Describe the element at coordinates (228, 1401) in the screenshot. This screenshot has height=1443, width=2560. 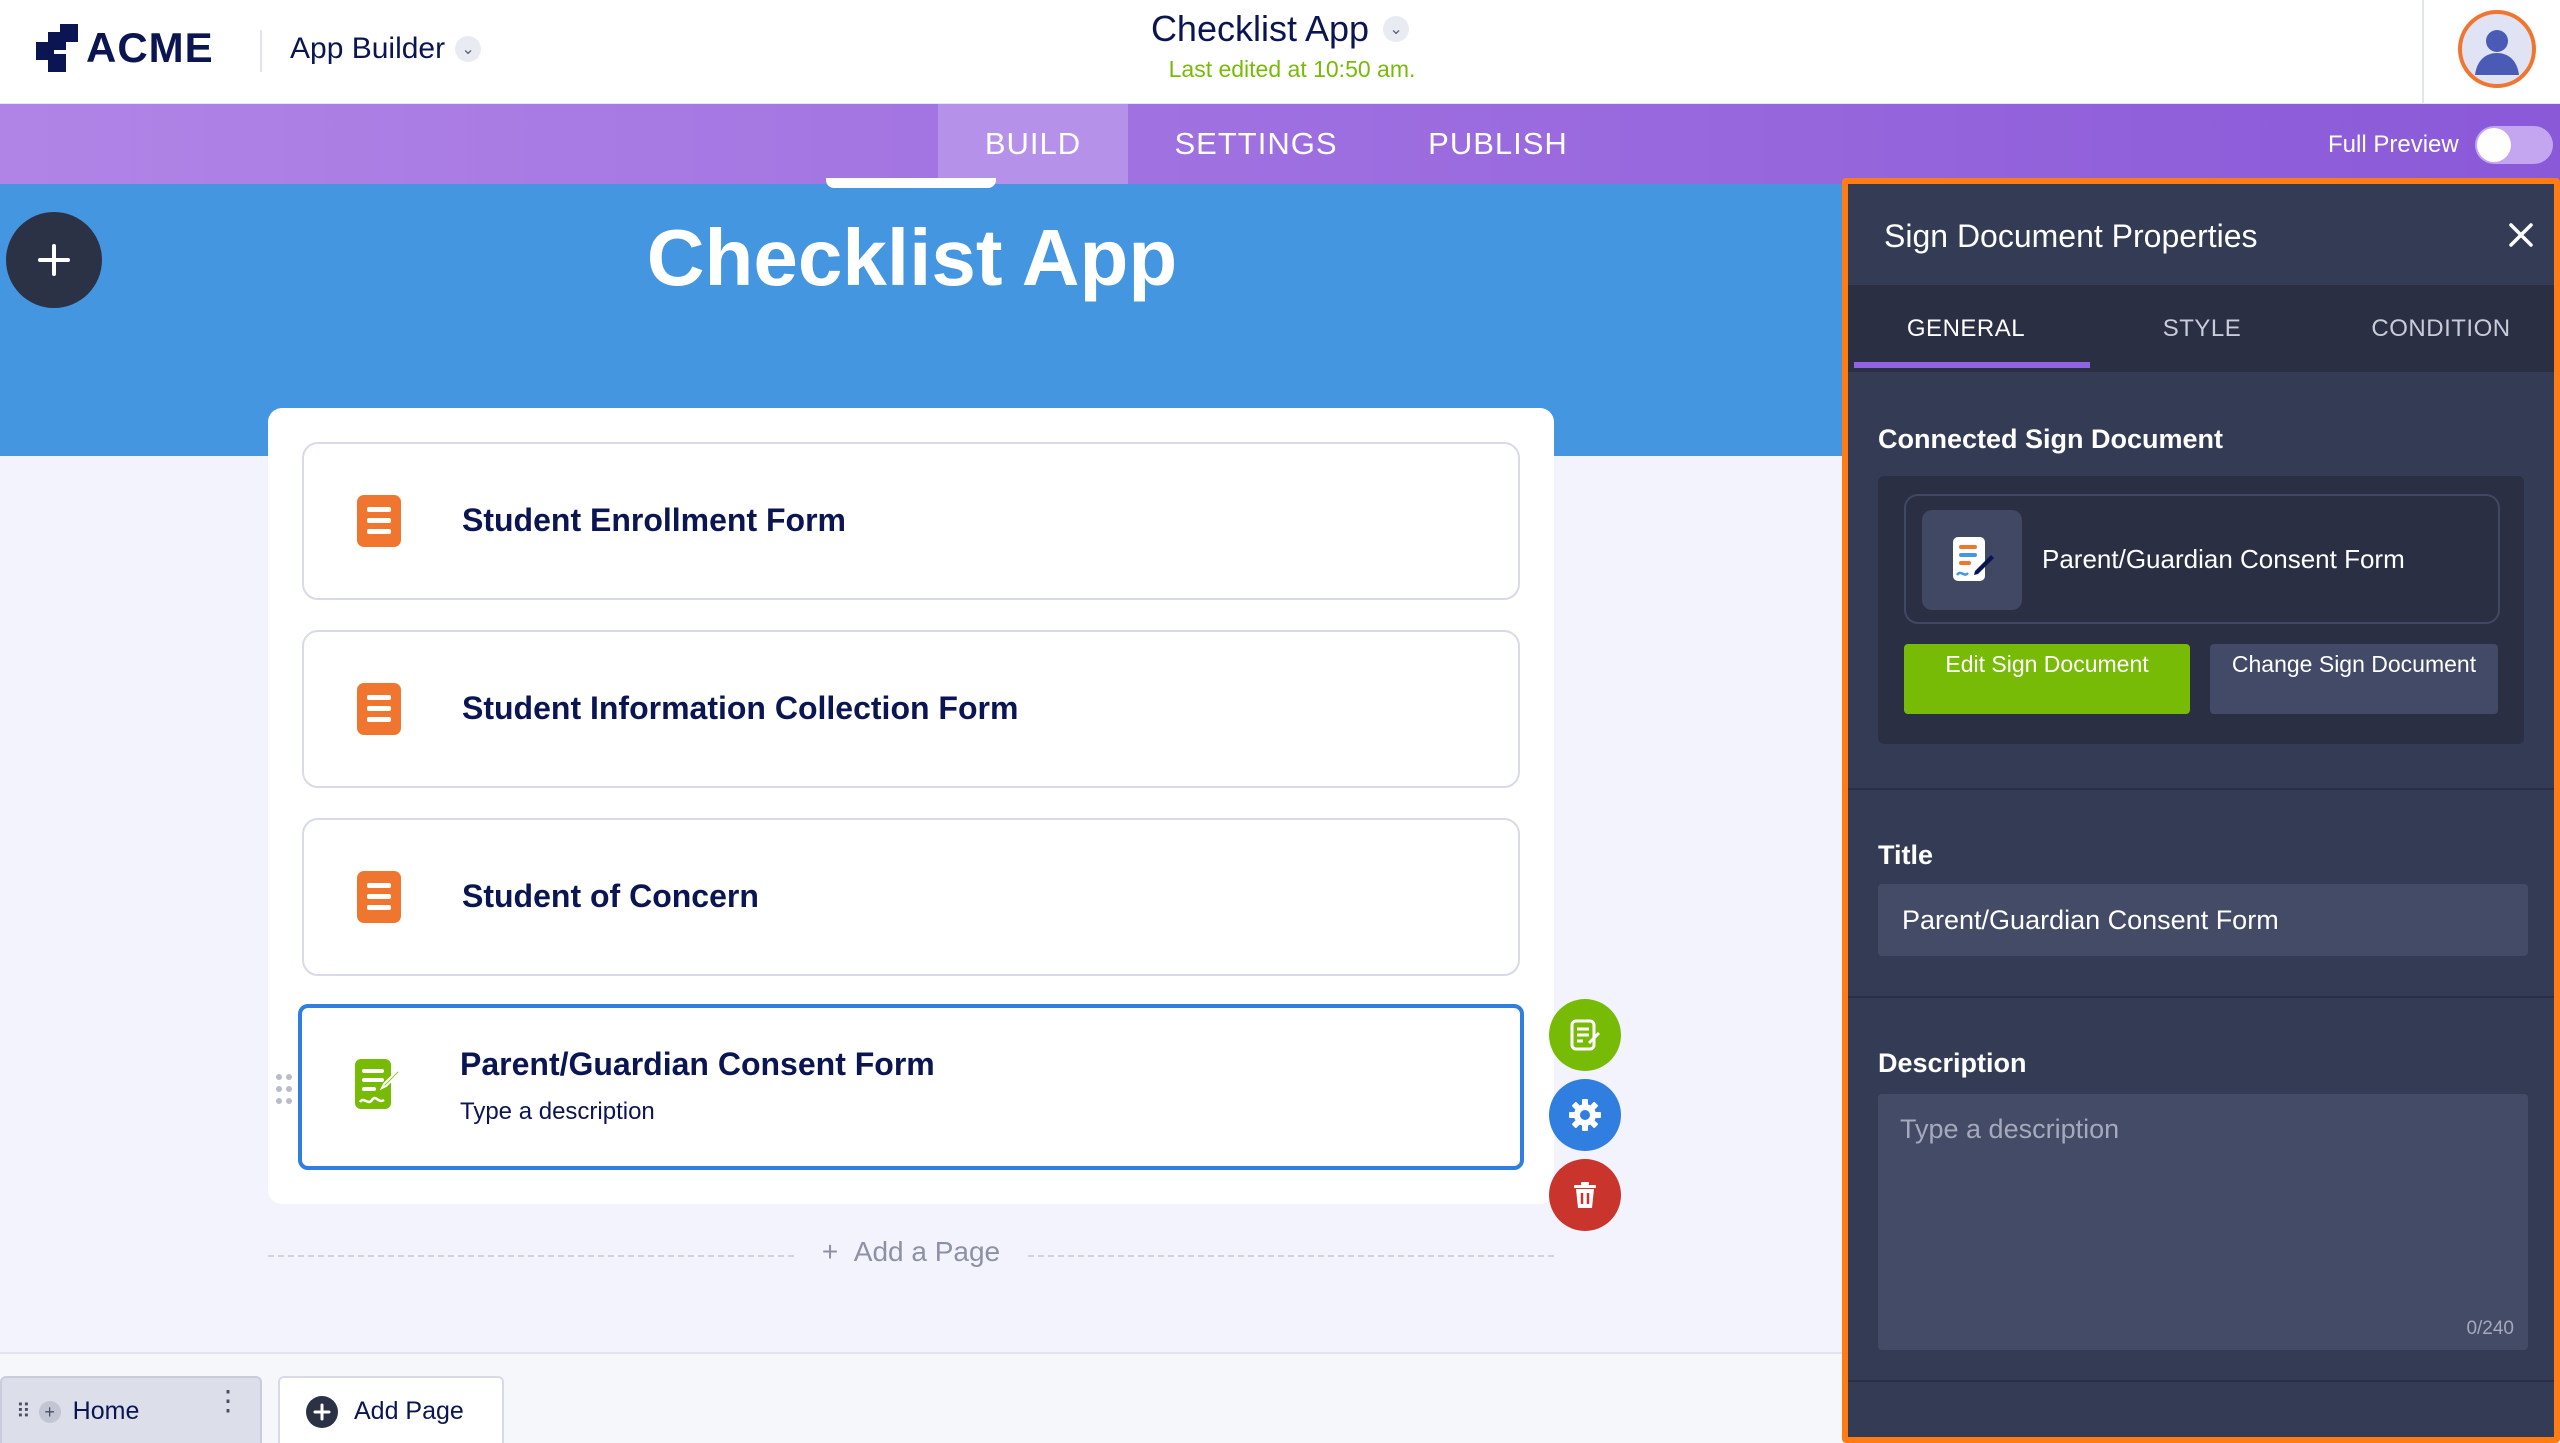
I see `more-options-icon: ⋮` at that location.